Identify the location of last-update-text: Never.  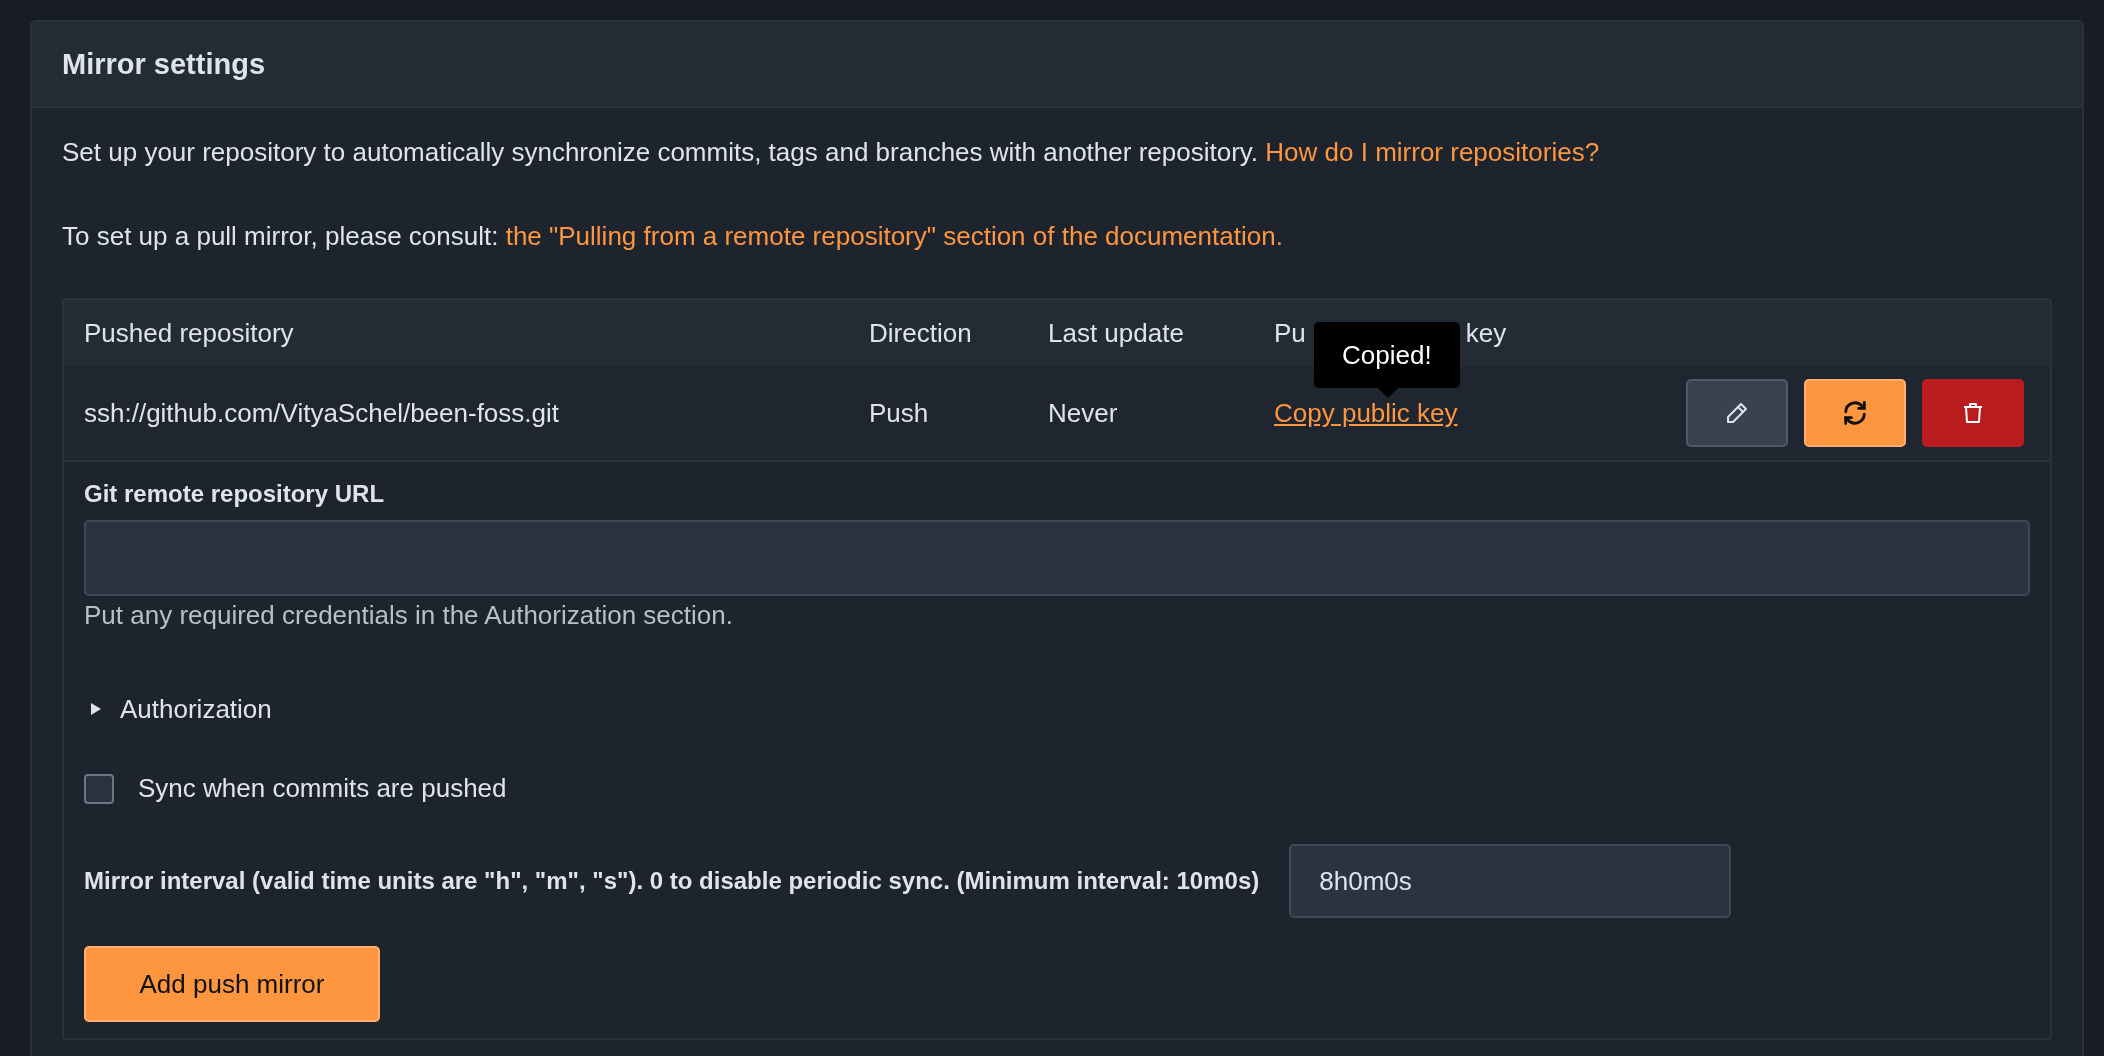
(1083, 413).